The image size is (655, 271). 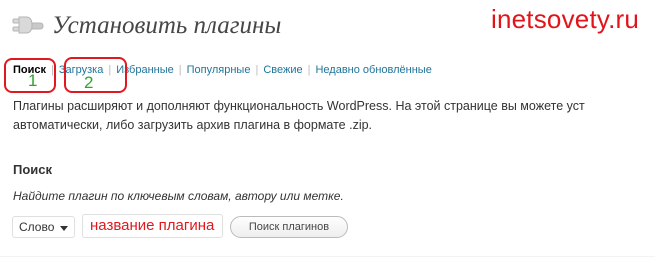 I want to click on chevron-down-icon, so click(x=64, y=228).